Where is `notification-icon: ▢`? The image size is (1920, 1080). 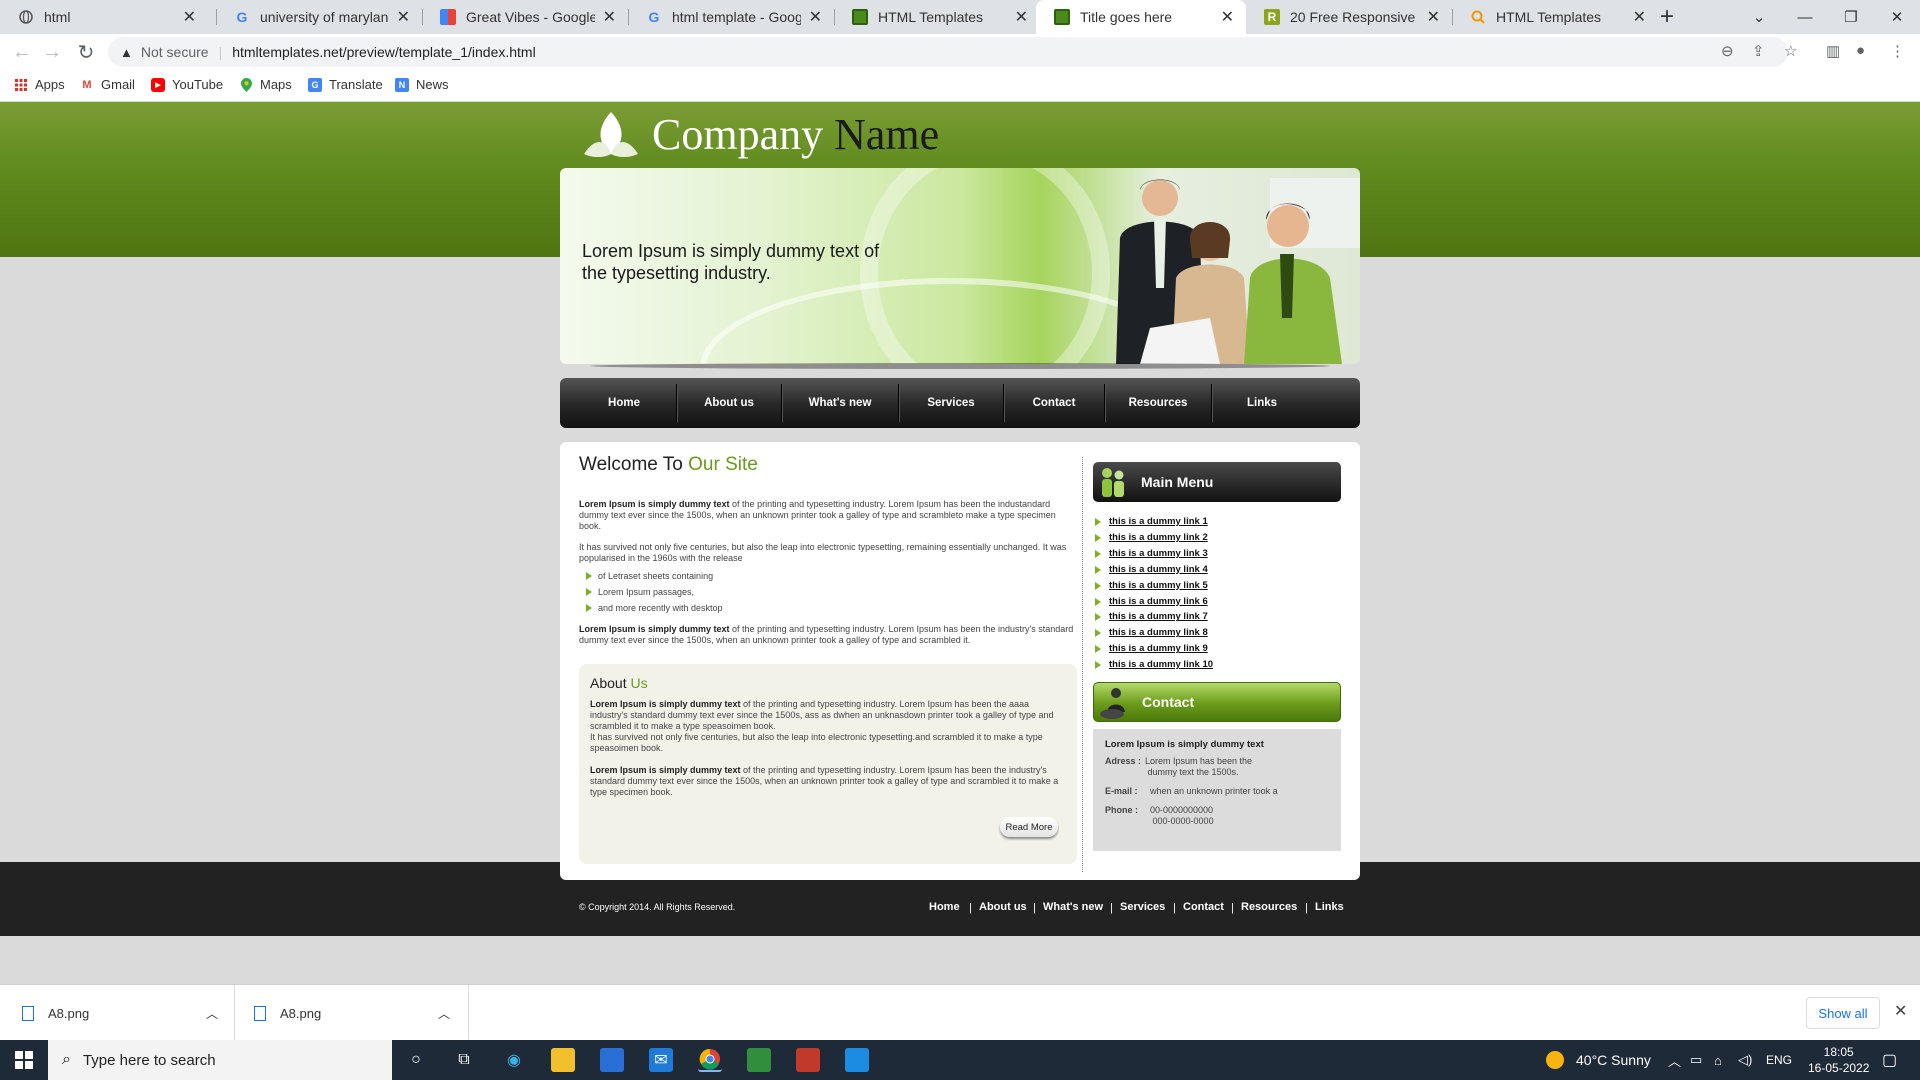 notification-icon: ▢ is located at coordinates (1889, 1060).